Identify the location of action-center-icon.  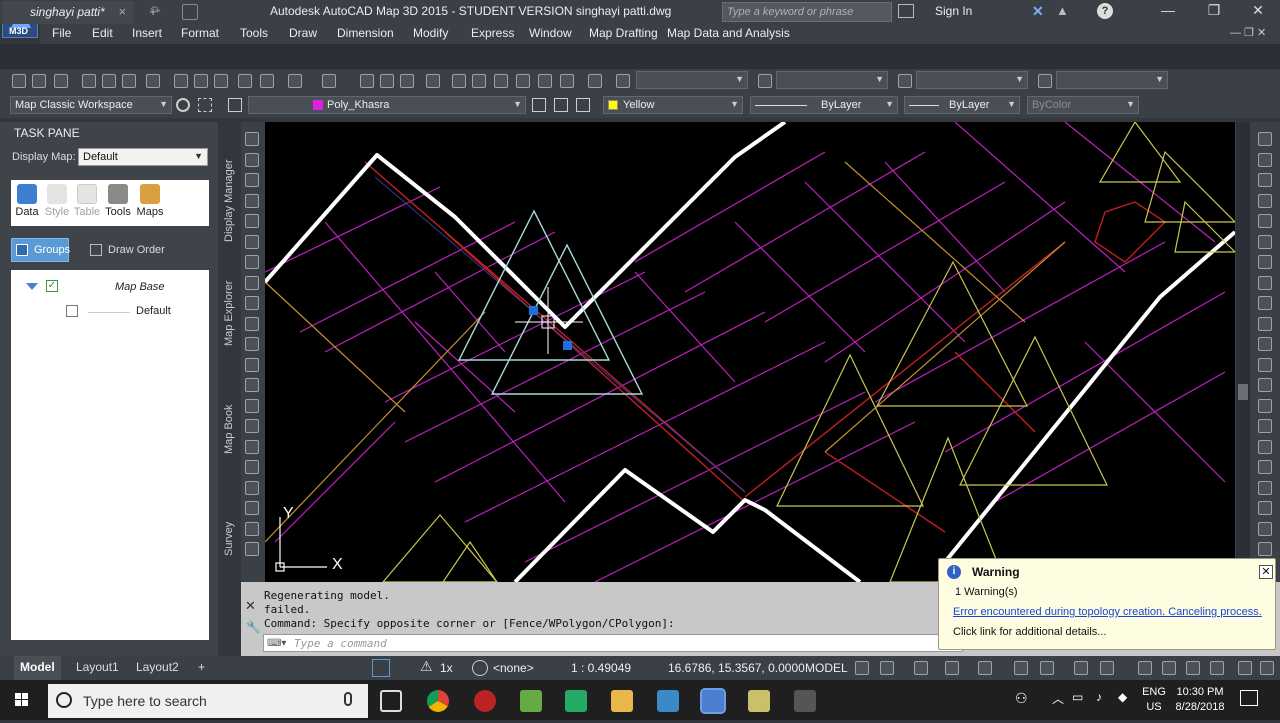
(1249, 698).